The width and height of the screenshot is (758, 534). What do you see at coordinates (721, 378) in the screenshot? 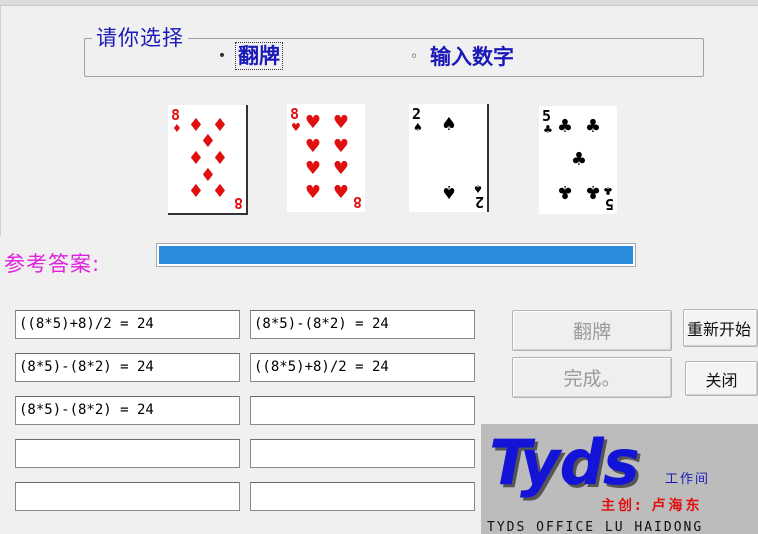
I see `close-button: 关闭` at bounding box center [721, 378].